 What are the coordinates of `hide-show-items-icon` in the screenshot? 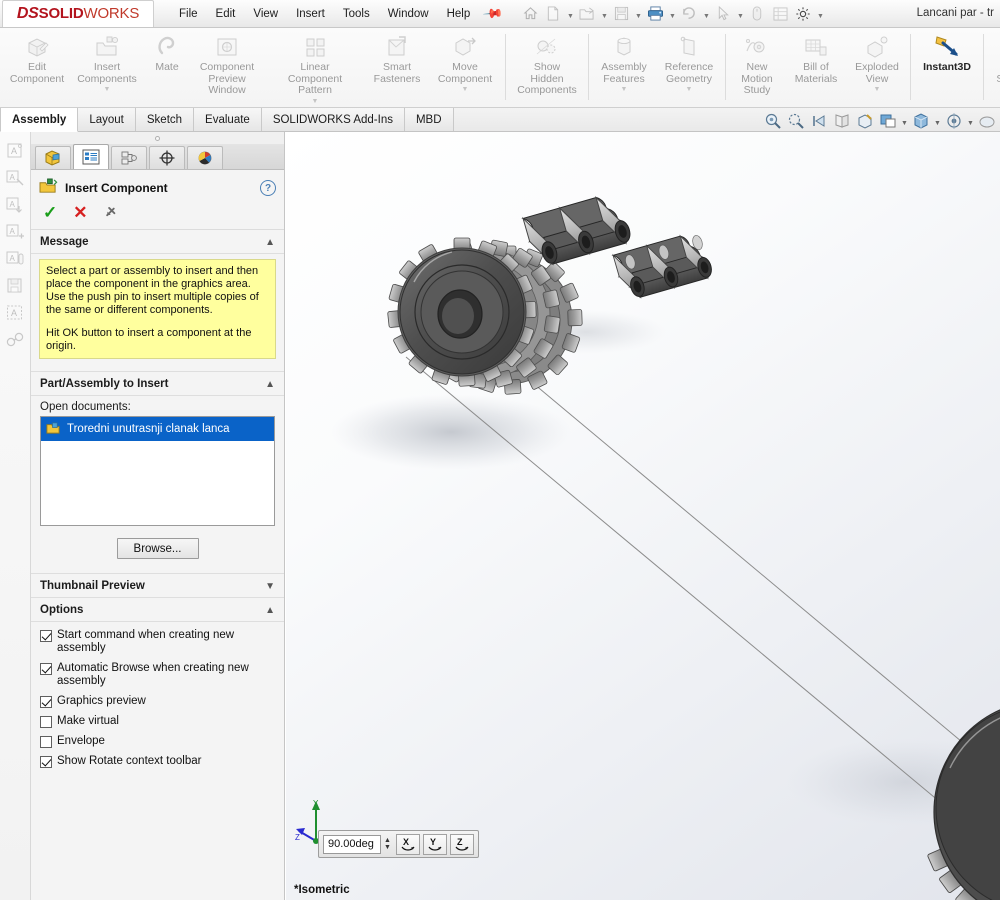 It's located at (921, 121).